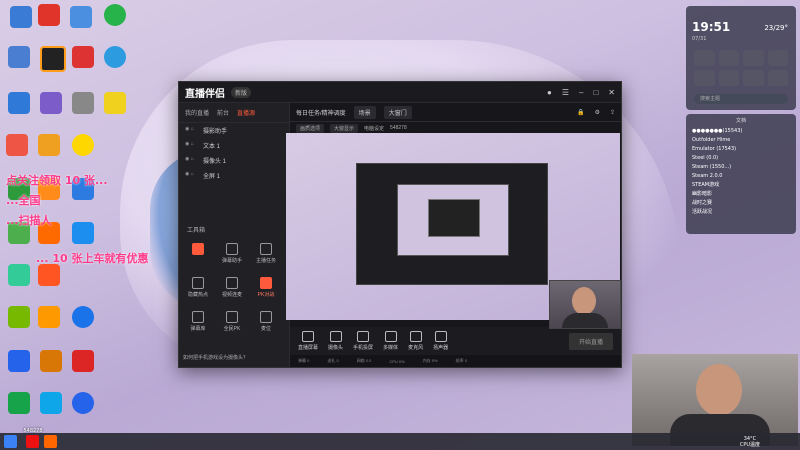  I want to click on titlebar-controls: ● ☰ – □ ✕, so click(581, 92).